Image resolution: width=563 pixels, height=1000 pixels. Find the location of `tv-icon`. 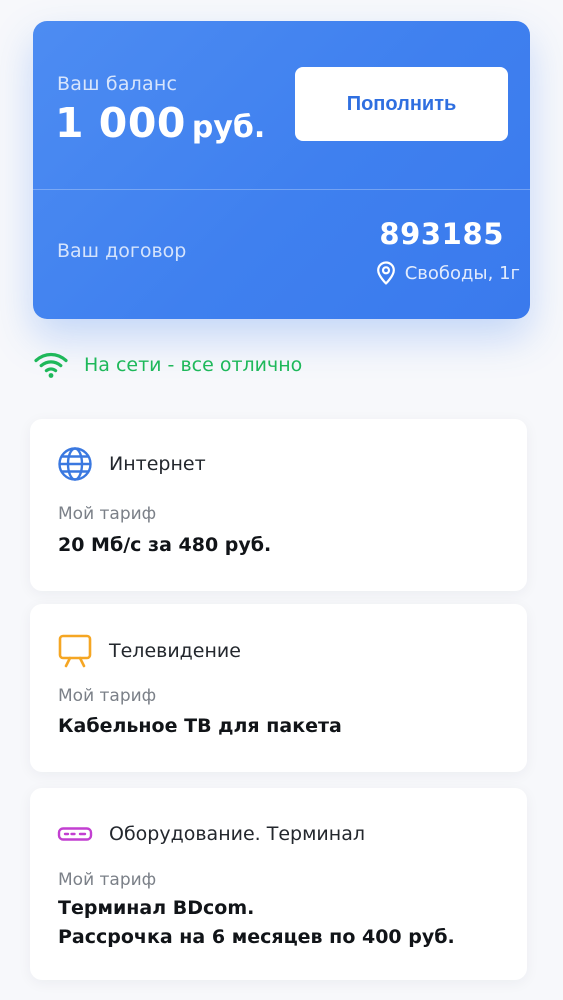

tv-icon is located at coordinates (75, 651).